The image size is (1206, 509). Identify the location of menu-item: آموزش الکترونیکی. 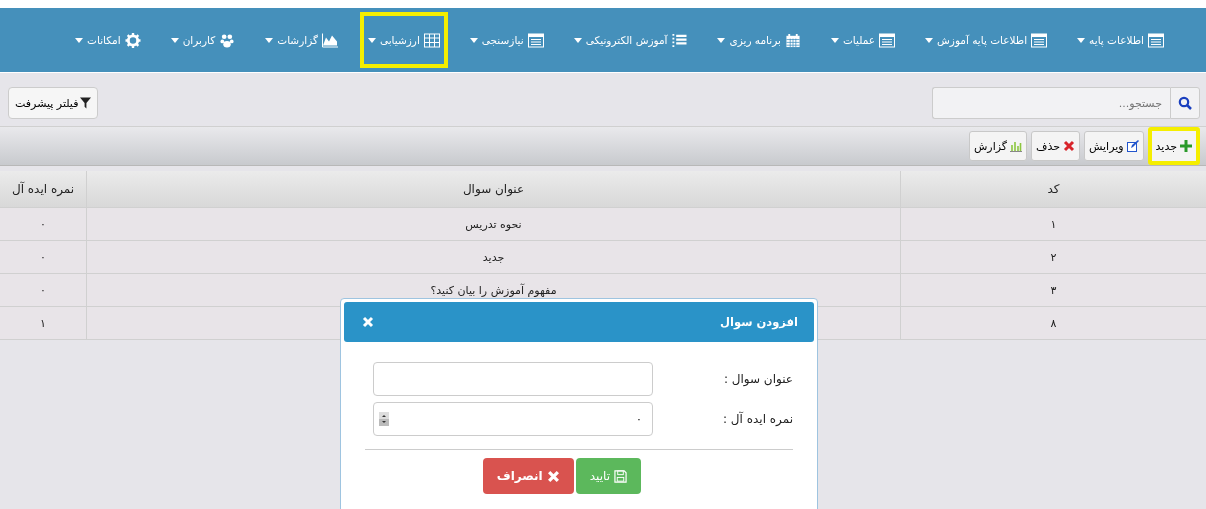
(630, 40).